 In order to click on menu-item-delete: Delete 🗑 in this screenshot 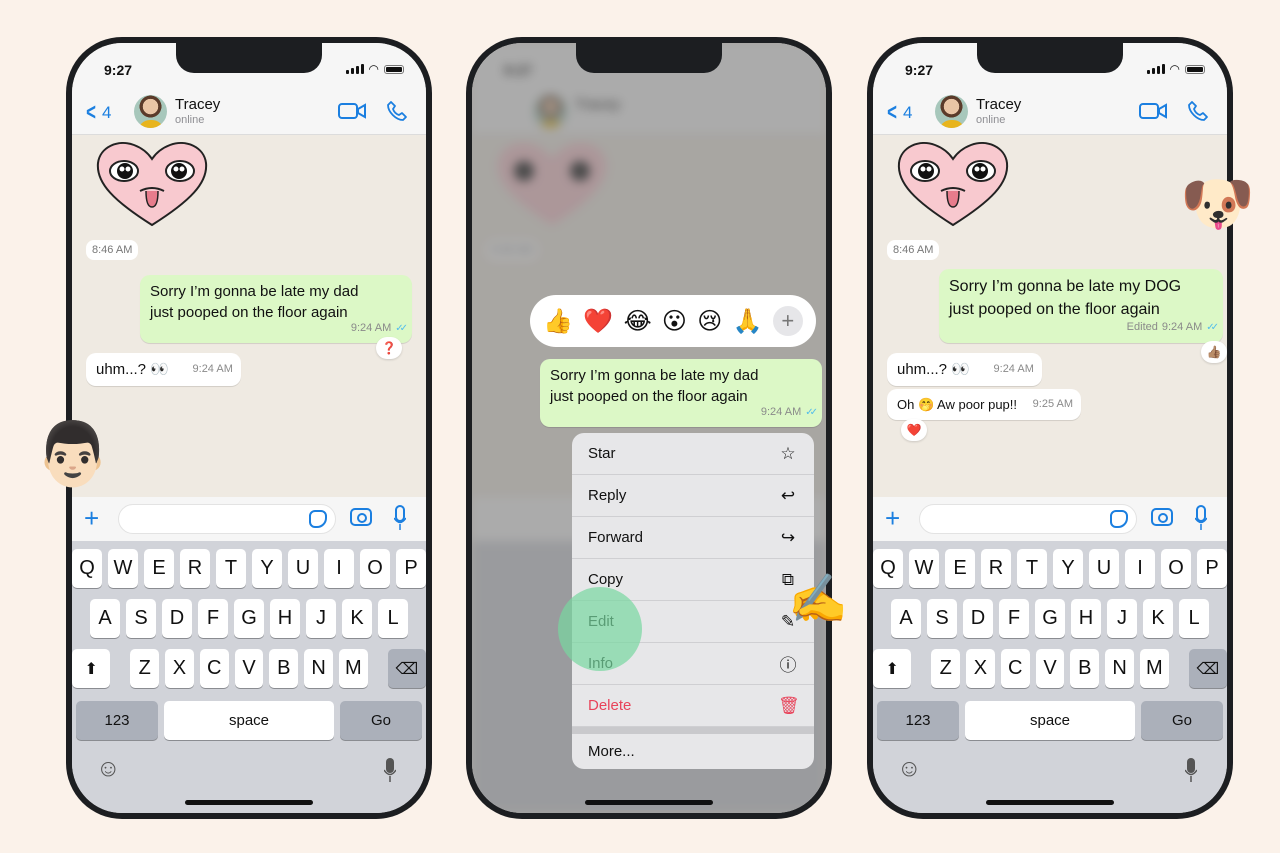, I will do `click(693, 706)`.